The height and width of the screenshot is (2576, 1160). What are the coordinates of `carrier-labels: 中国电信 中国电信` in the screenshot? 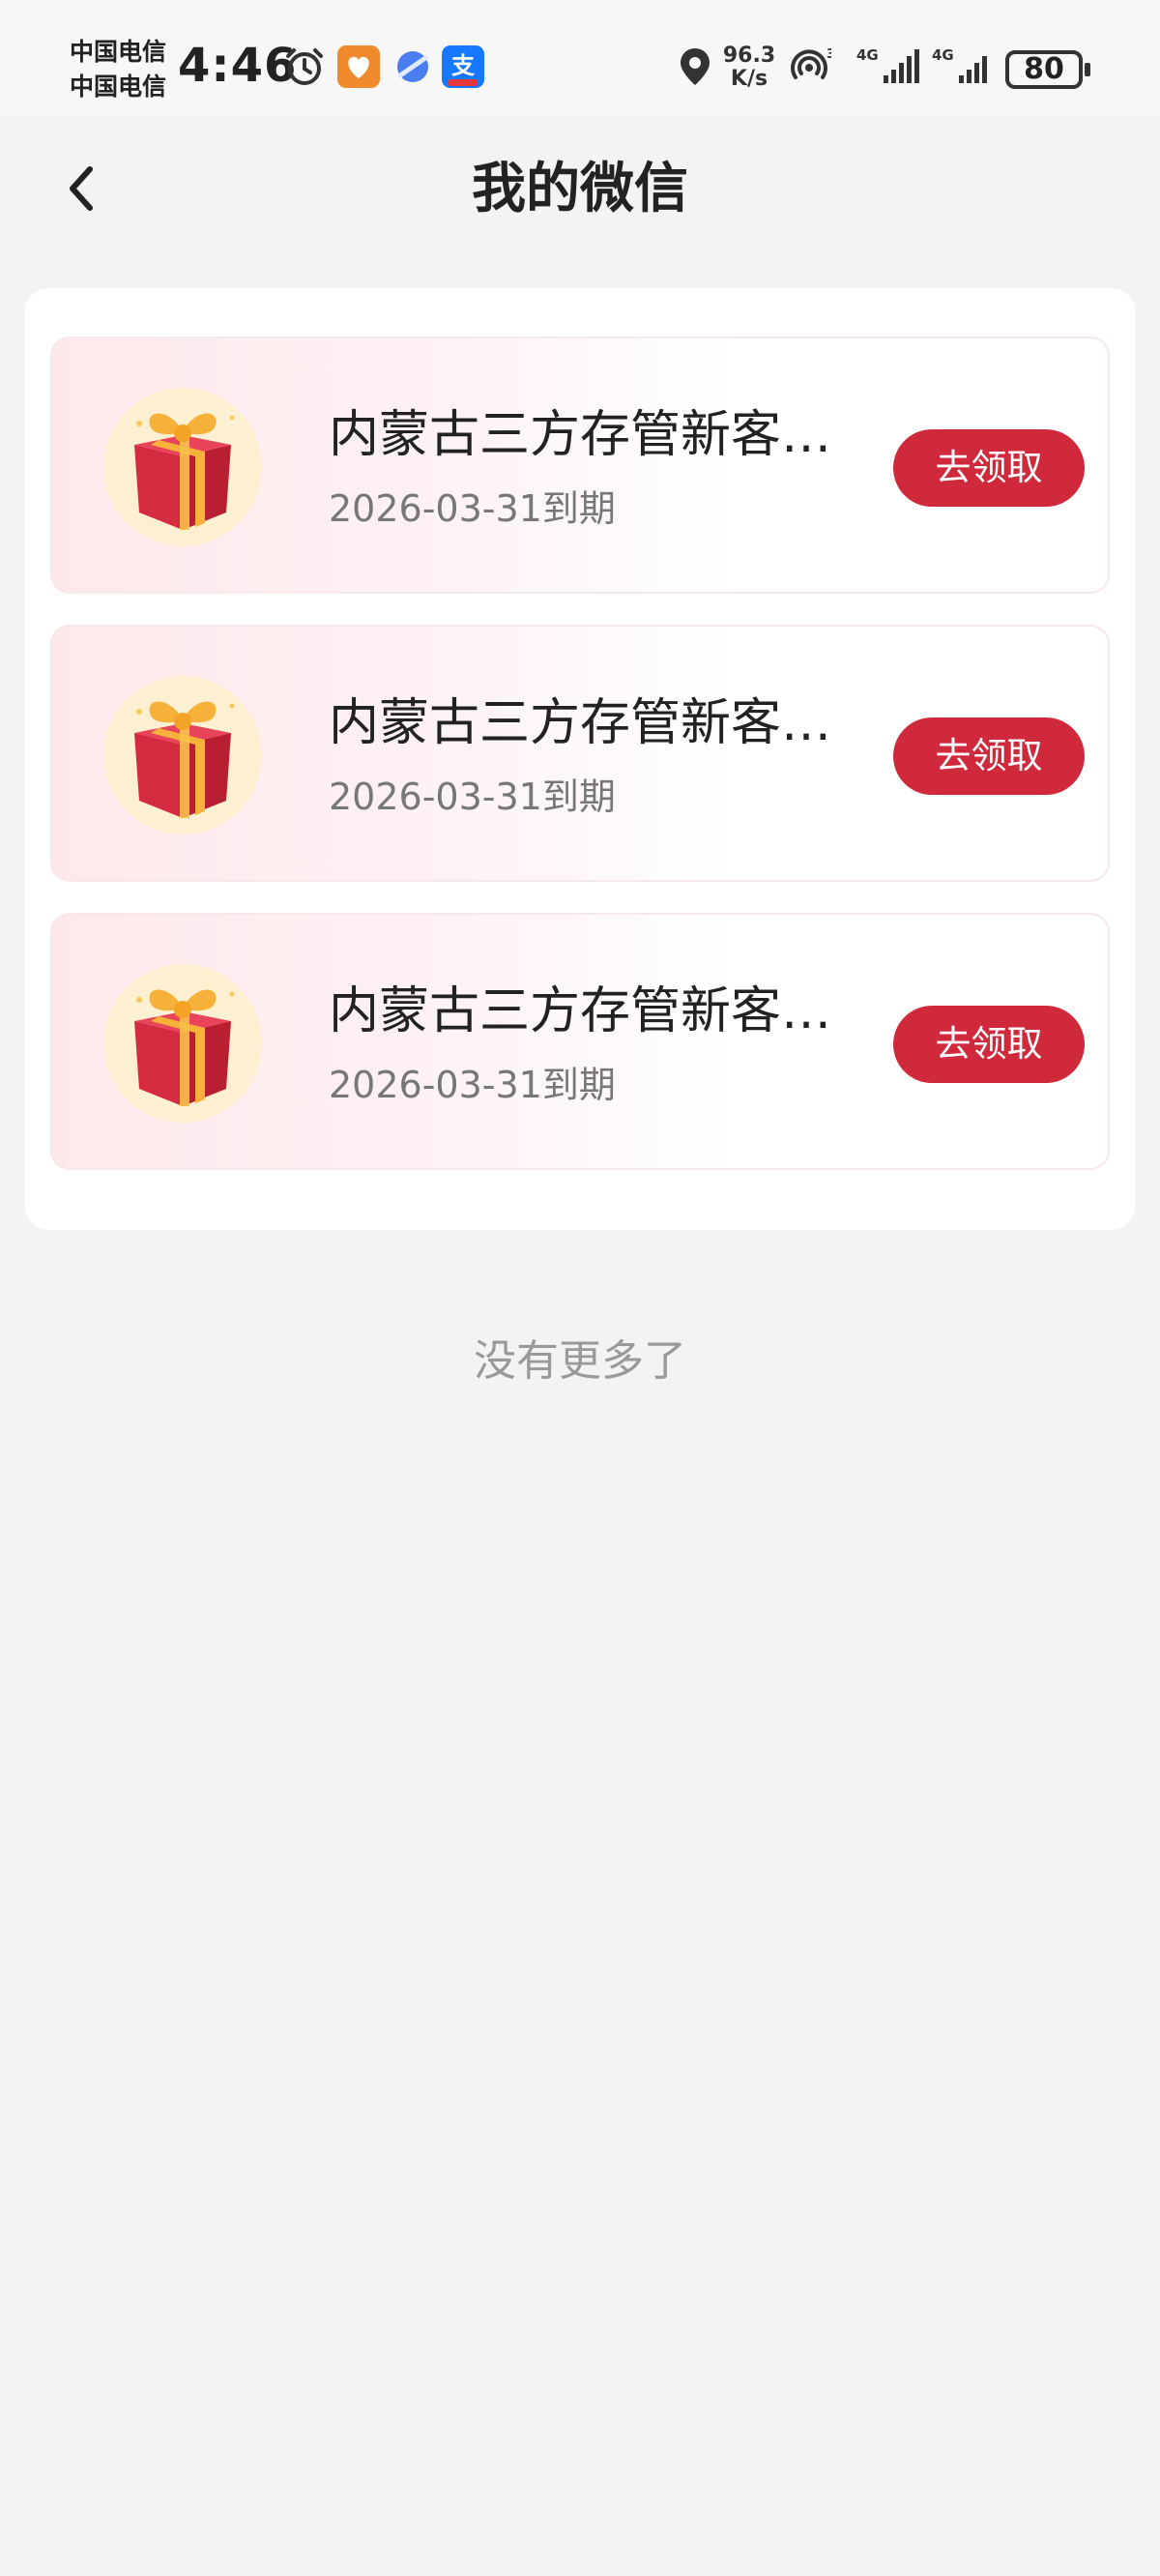 It's located at (118, 69).